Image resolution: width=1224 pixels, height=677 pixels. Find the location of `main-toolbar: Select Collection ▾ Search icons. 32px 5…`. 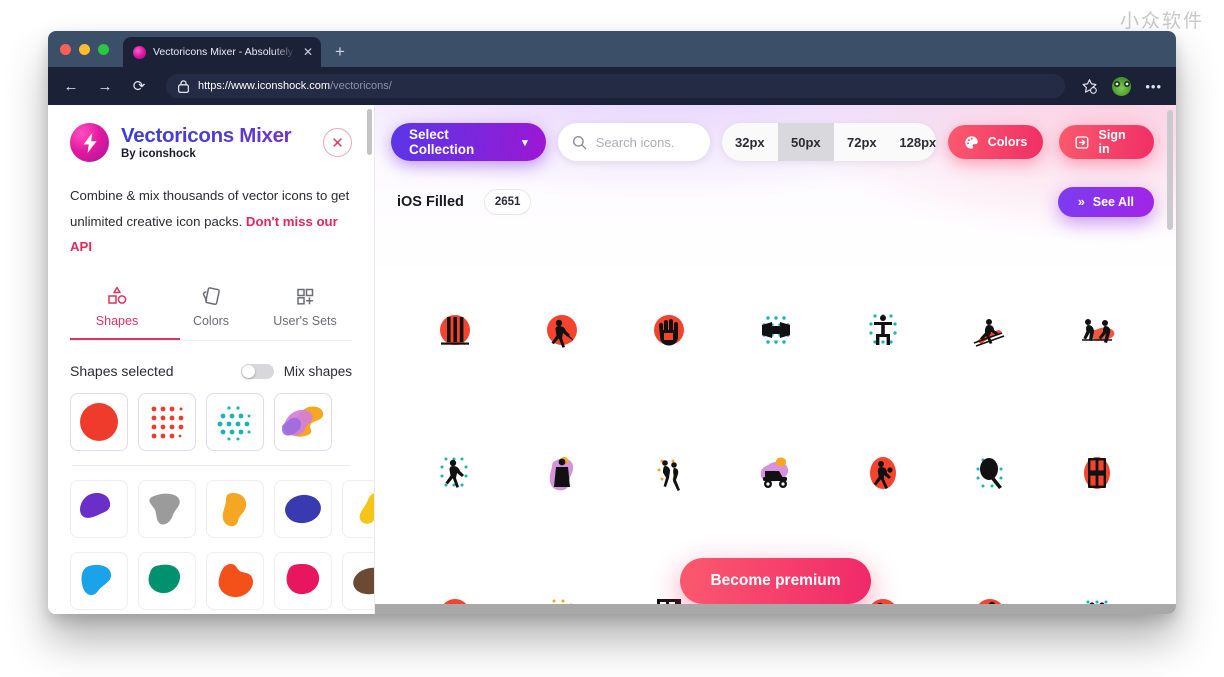

main-toolbar: Select Collection ▾ Search icons. 32px 5… is located at coordinates (775, 133).